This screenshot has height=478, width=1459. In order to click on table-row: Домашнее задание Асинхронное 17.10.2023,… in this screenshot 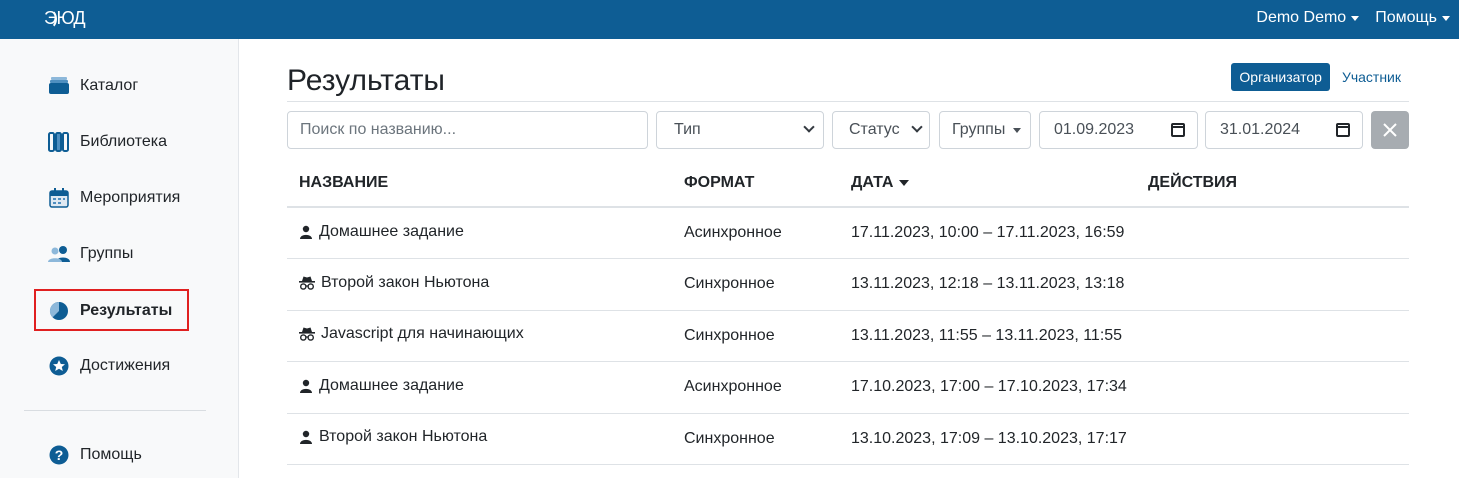, I will do `click(848, 387)`.